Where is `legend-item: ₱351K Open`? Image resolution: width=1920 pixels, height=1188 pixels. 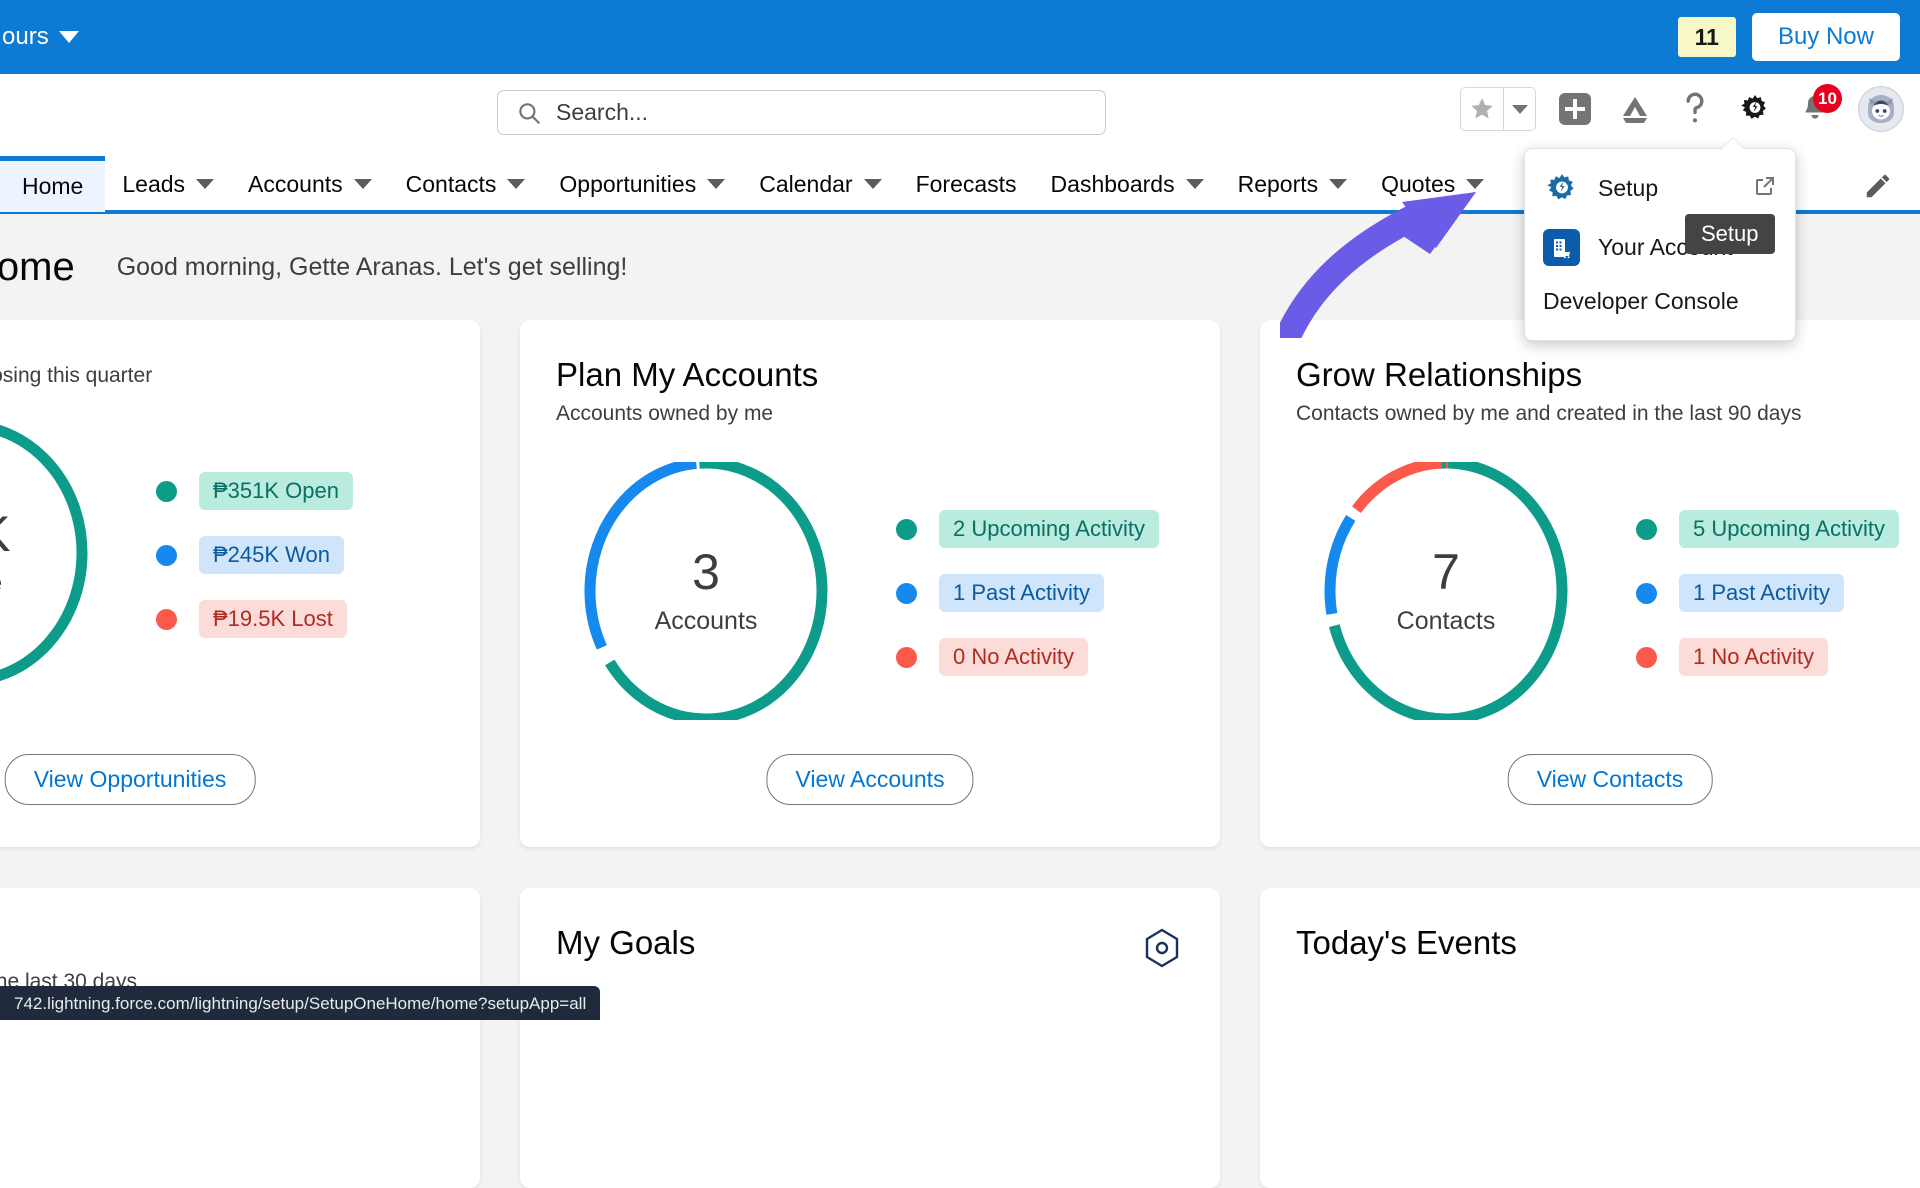 legend-item: ₱351K Open is located at coordinates (254, 491).